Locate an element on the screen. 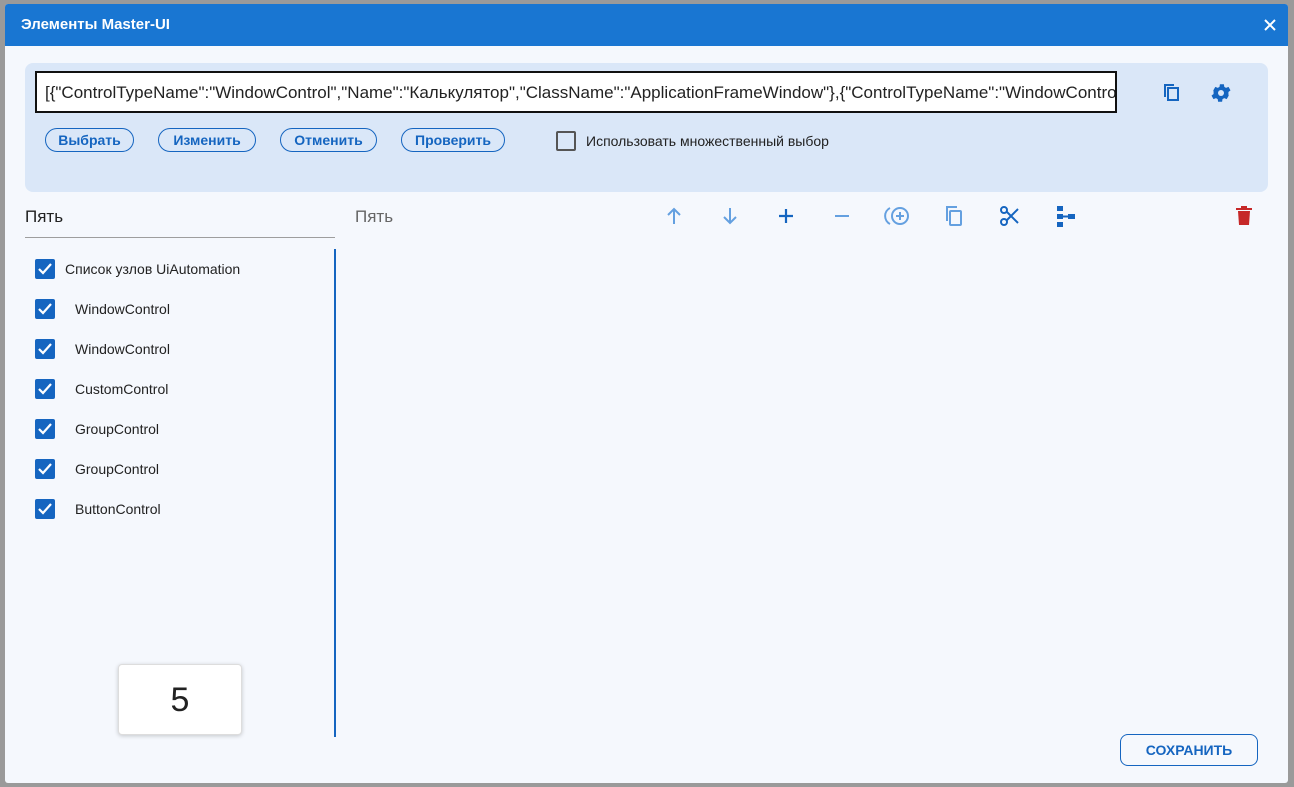 This screenshot has height=787, width=1294. arrow-up-icon is located at coordinates (674, 216).